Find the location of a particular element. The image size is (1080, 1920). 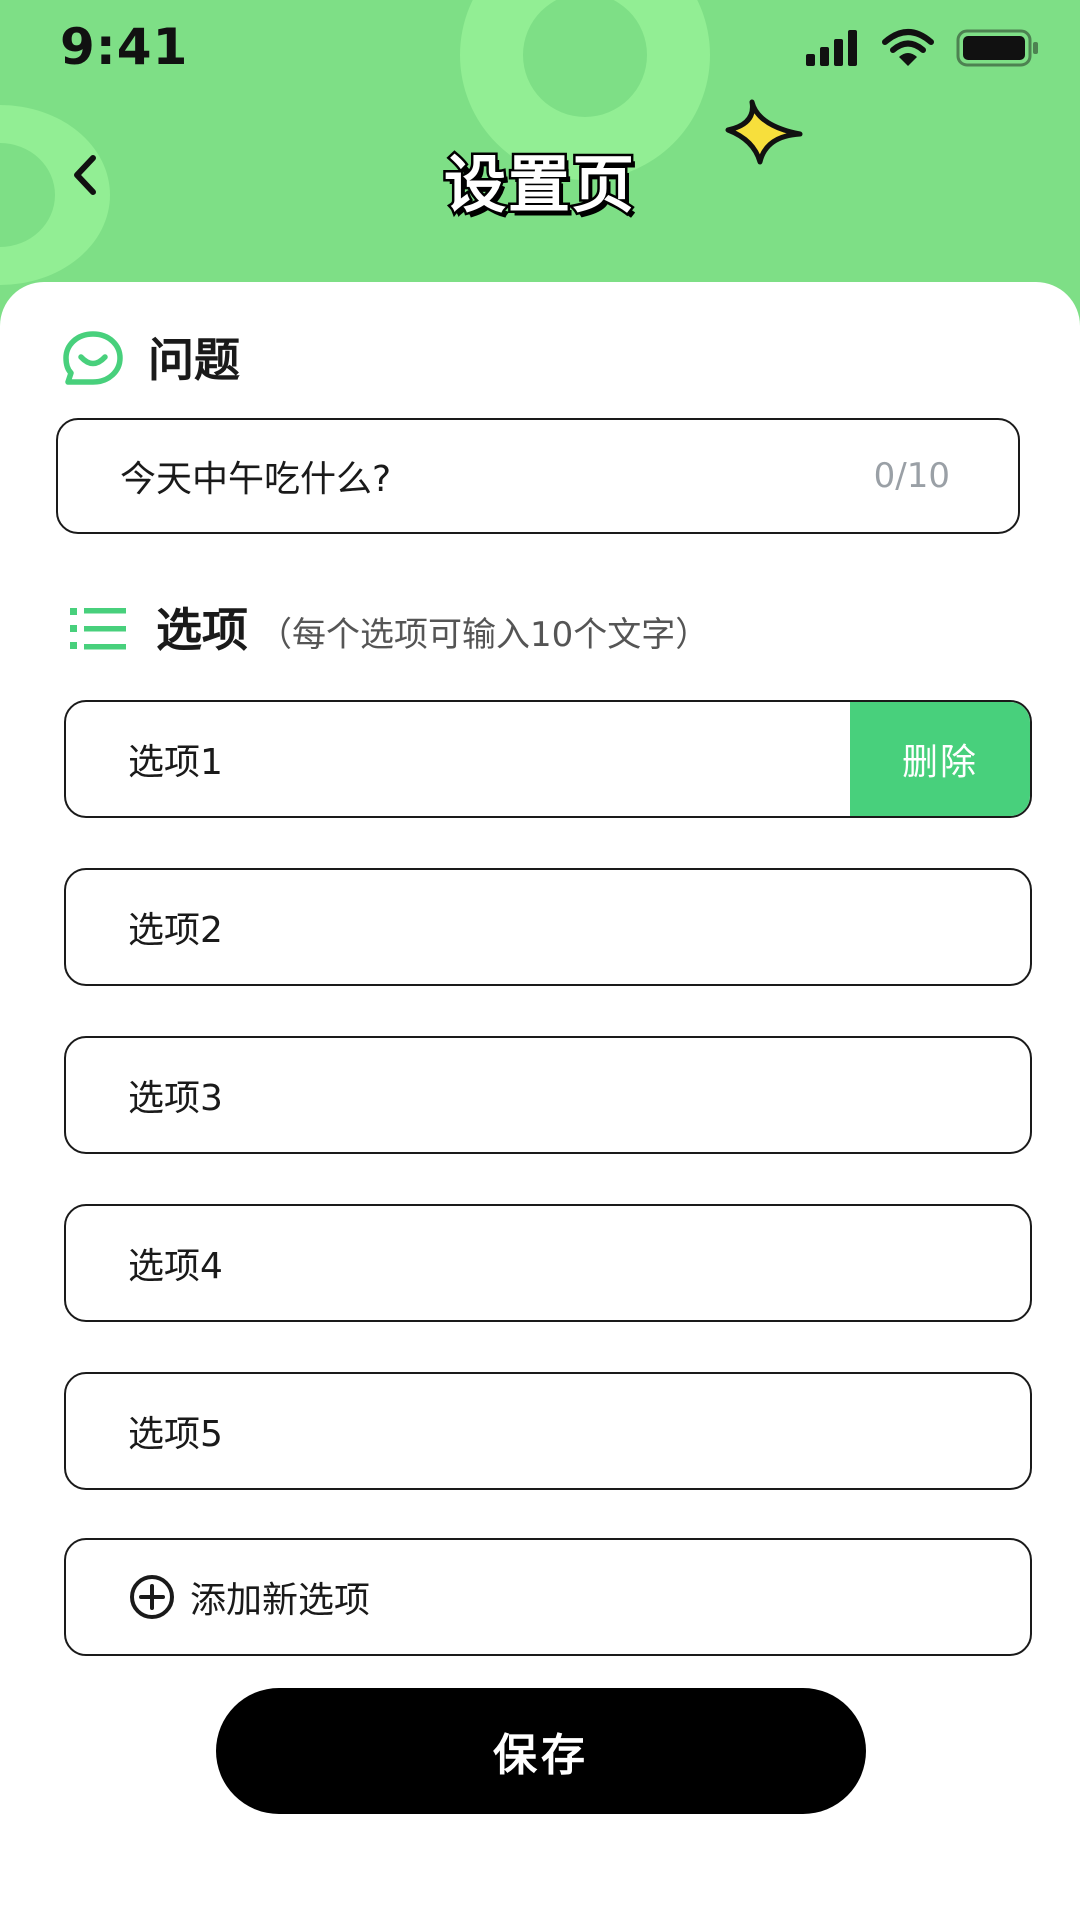

save-button: 保存 is located at coordinates (541, 1751).